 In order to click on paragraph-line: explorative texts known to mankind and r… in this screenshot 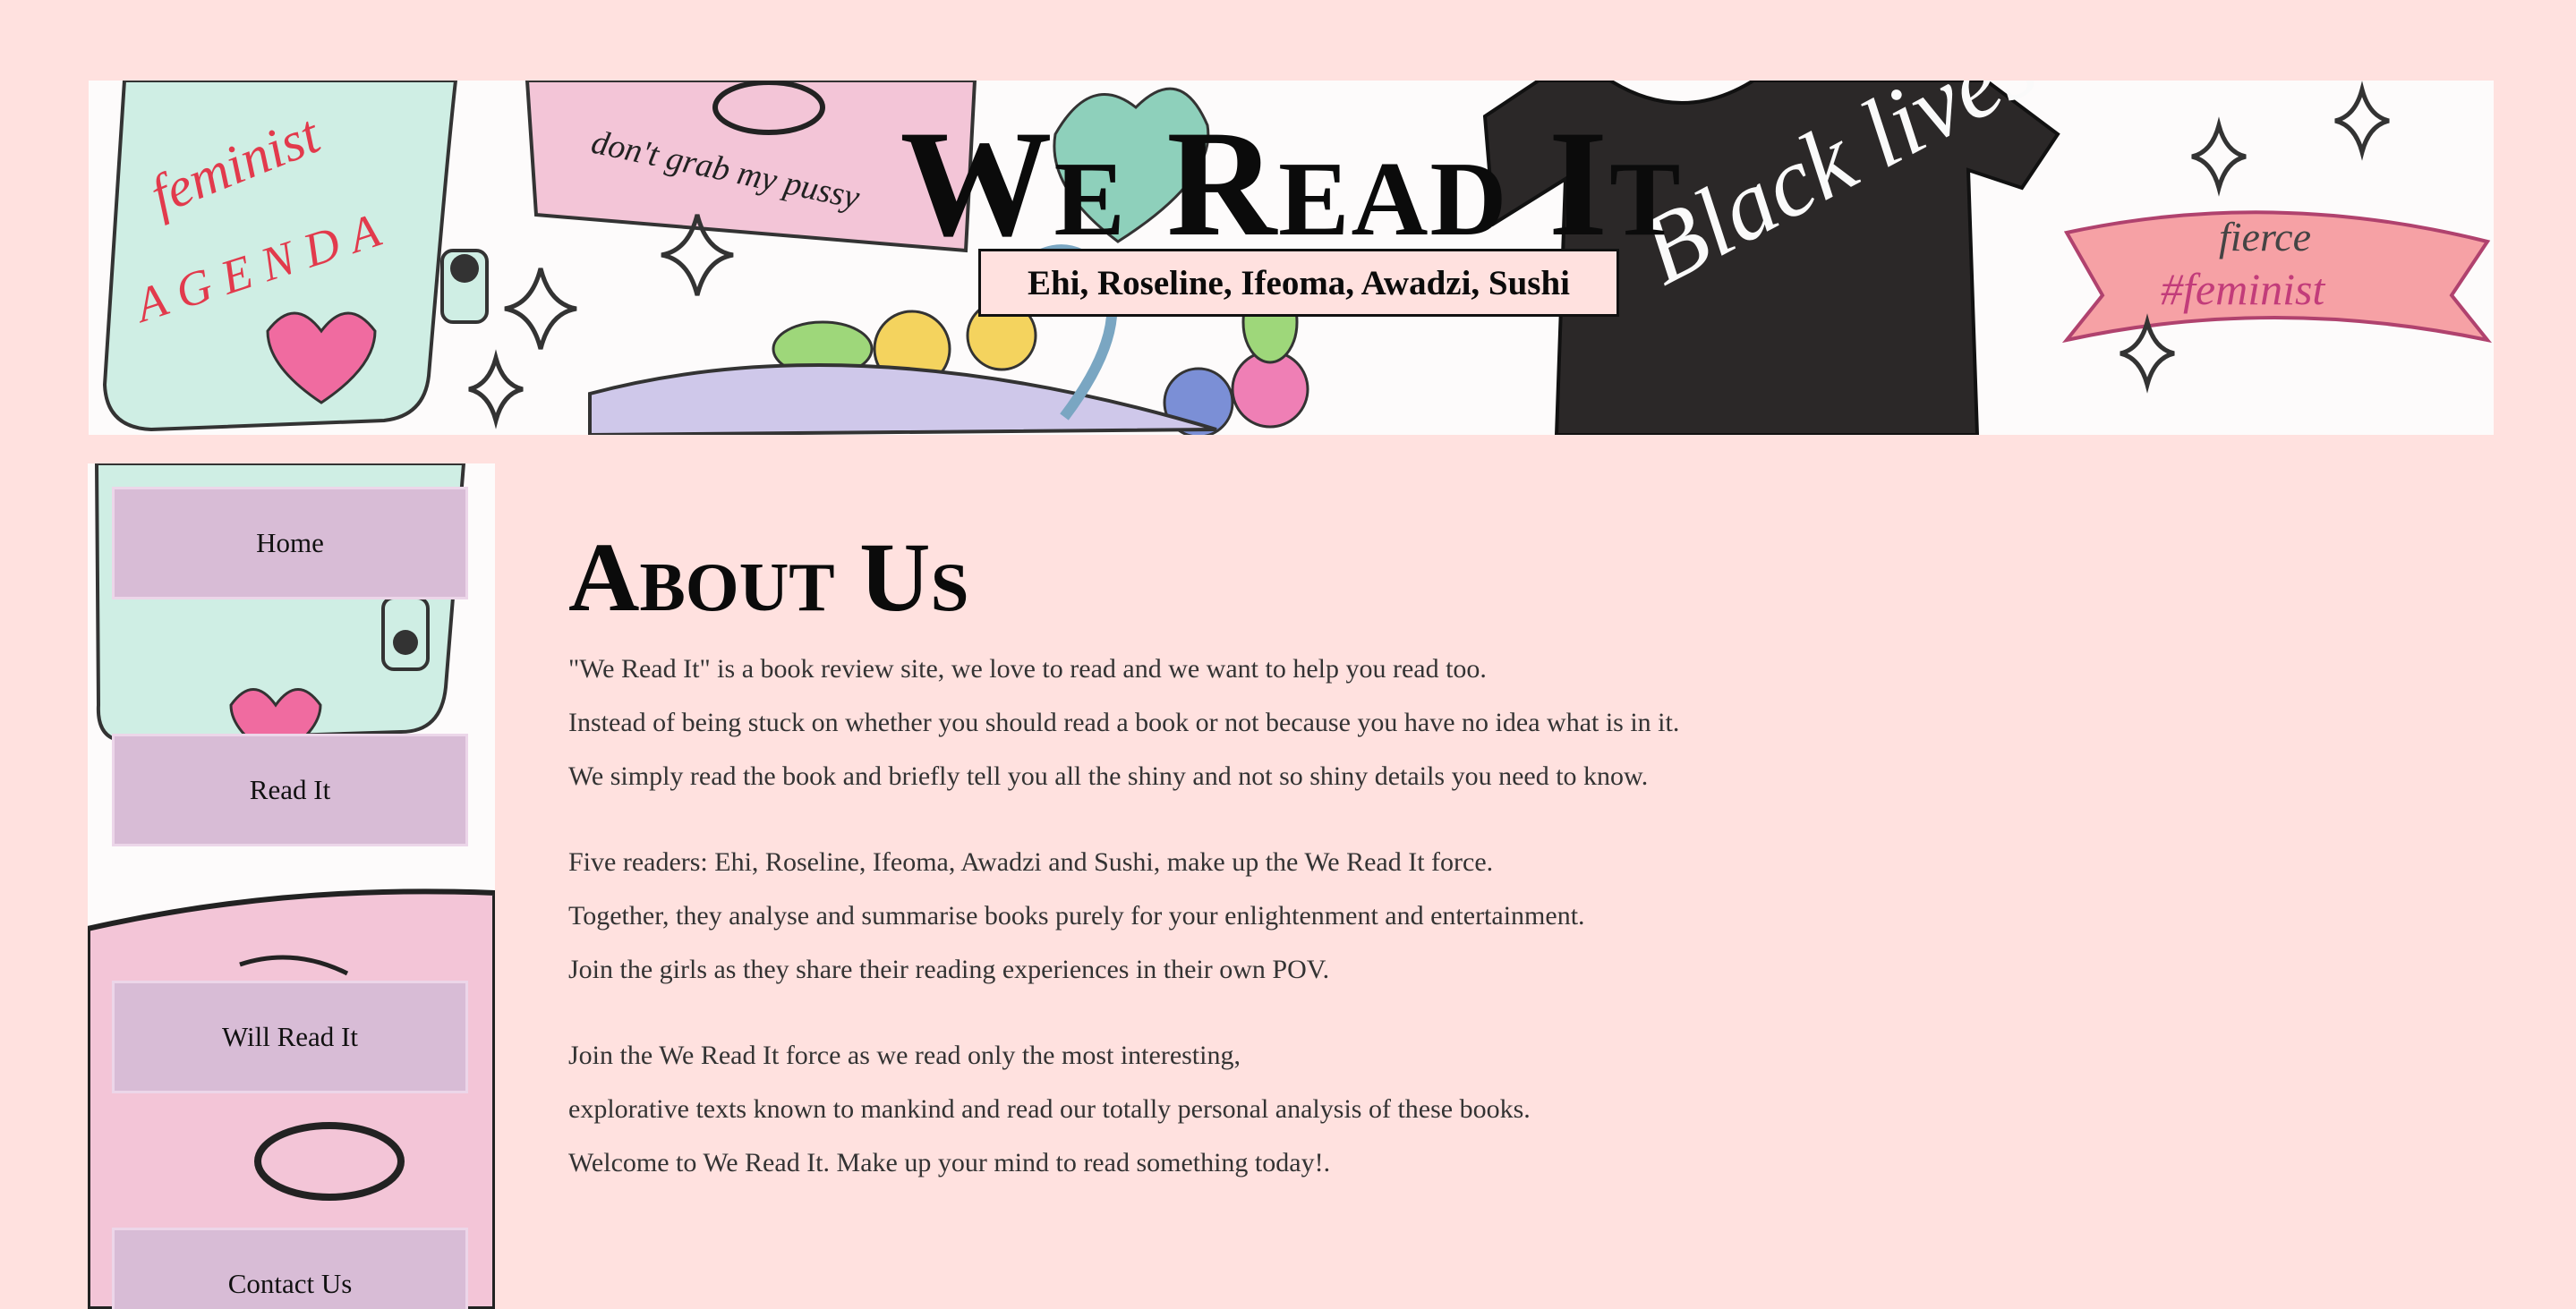, I will do `click(1049, 1109)`.